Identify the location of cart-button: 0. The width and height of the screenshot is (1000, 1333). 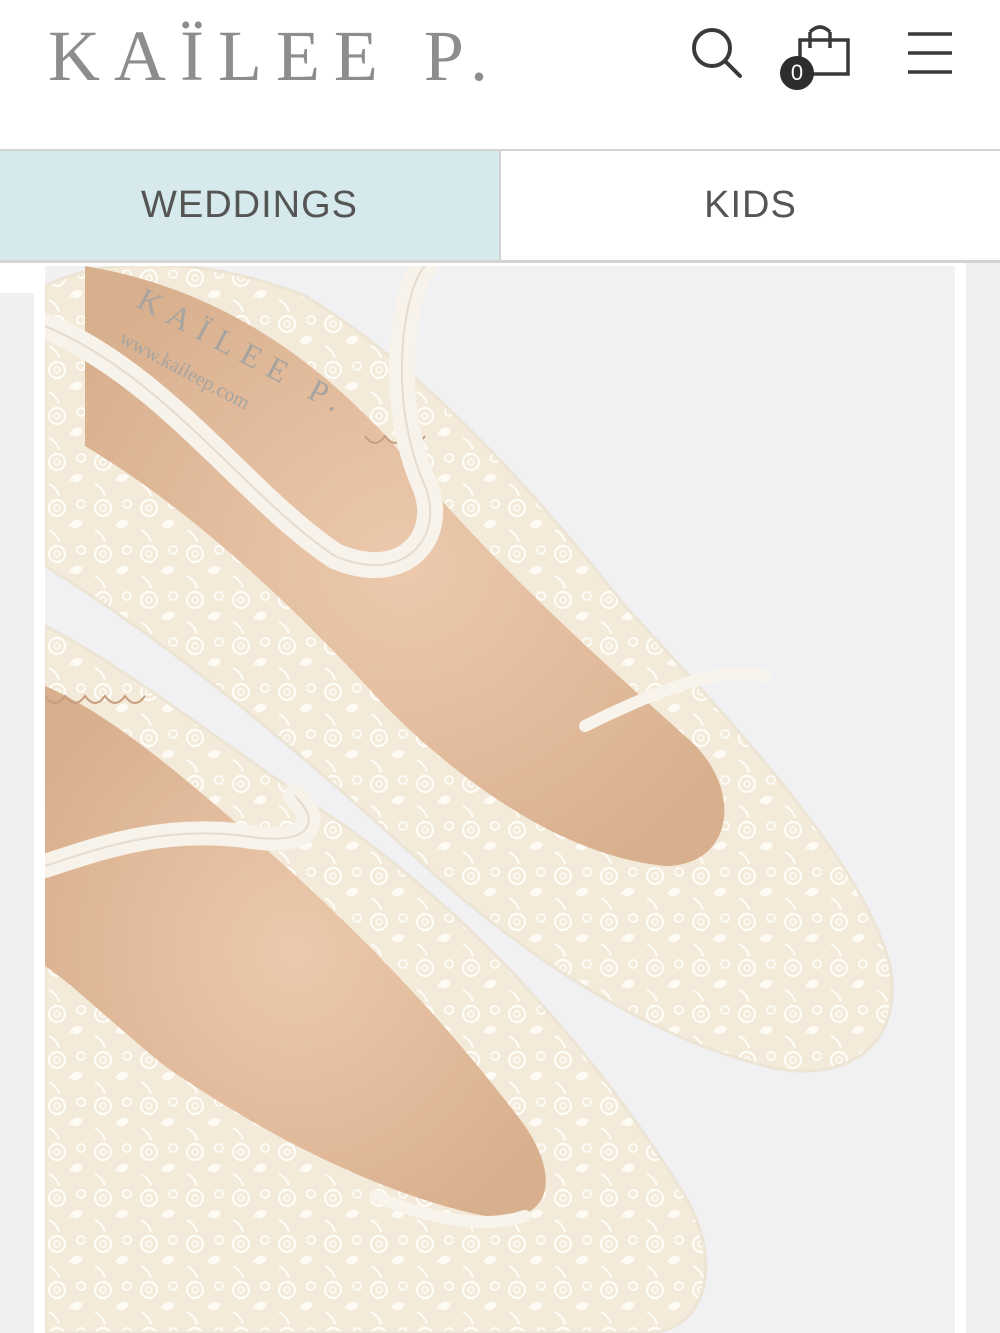
(817, 57).